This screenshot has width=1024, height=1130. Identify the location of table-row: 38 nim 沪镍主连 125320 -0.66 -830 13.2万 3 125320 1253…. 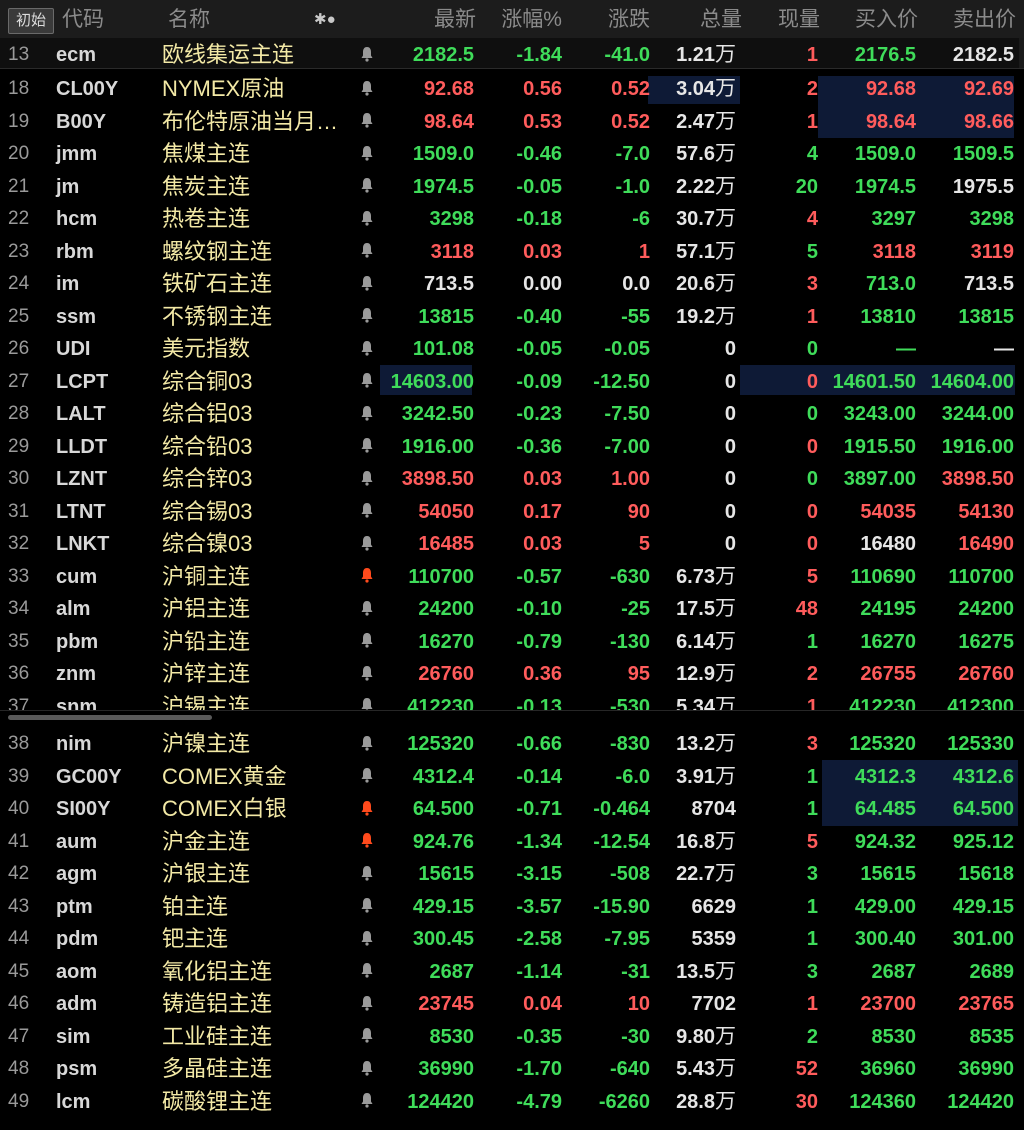
(512, 743).